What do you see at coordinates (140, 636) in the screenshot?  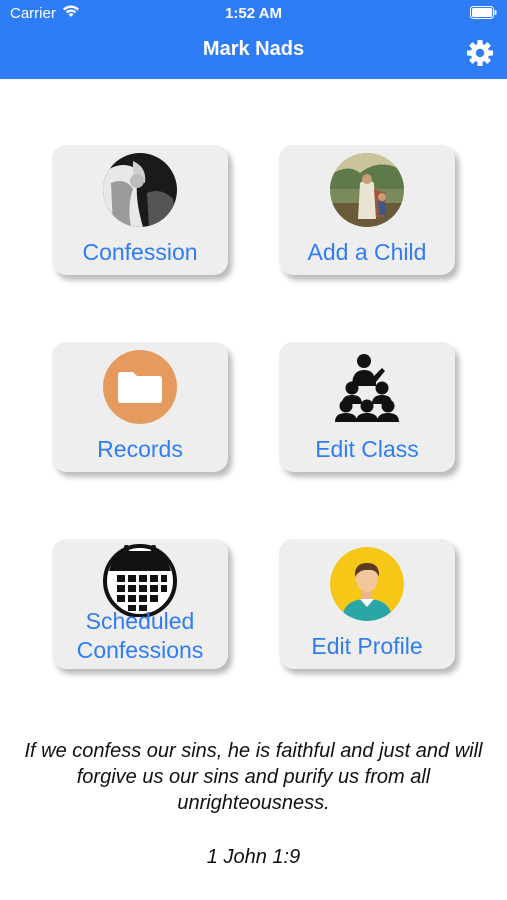 I see `scheduled-confessions-label: Scheduled Confessions` at bounding box center [140, 636].